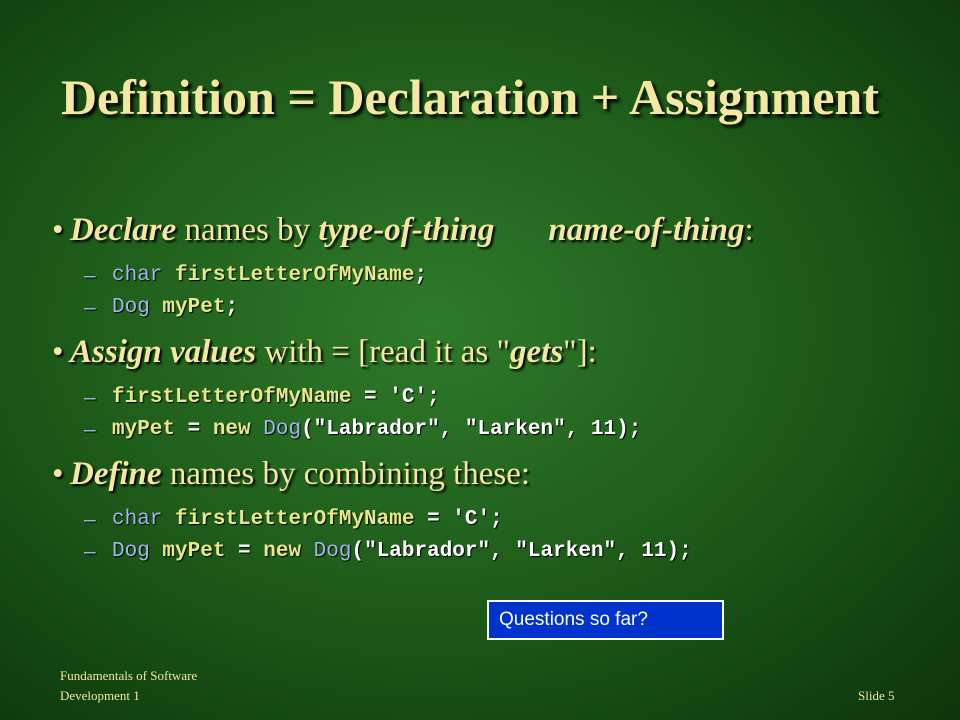 This screenshot has width=960, height=720. I want to click on footer-course-line2: Development 1, so click(100, 695).